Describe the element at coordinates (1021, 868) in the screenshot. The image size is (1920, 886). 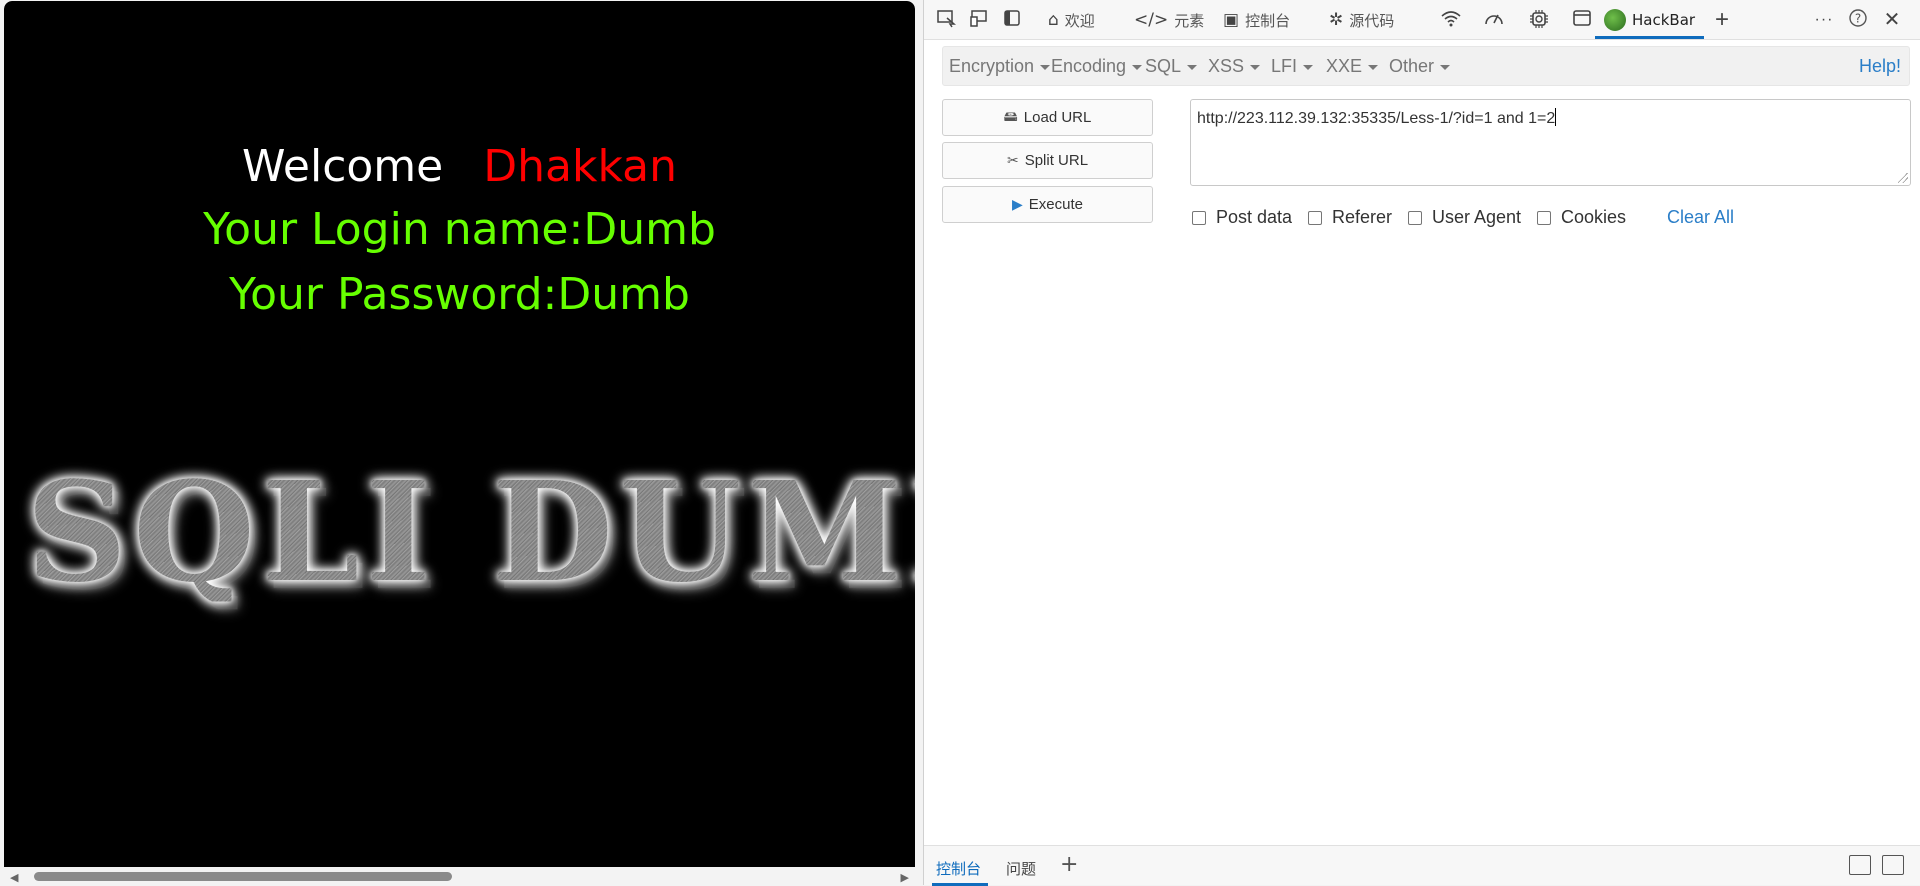
I see `drawer-tab-issues: 问题` at that location.